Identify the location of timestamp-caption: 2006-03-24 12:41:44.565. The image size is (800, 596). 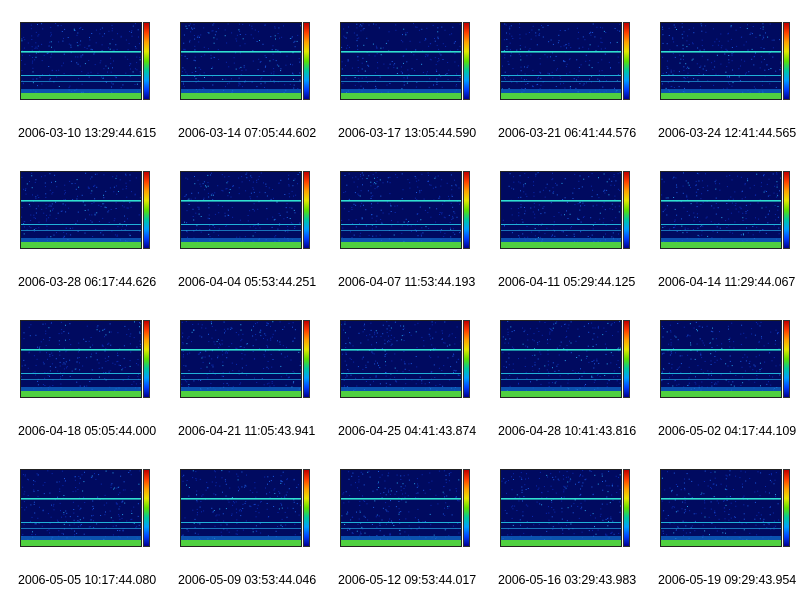
(727, 133).